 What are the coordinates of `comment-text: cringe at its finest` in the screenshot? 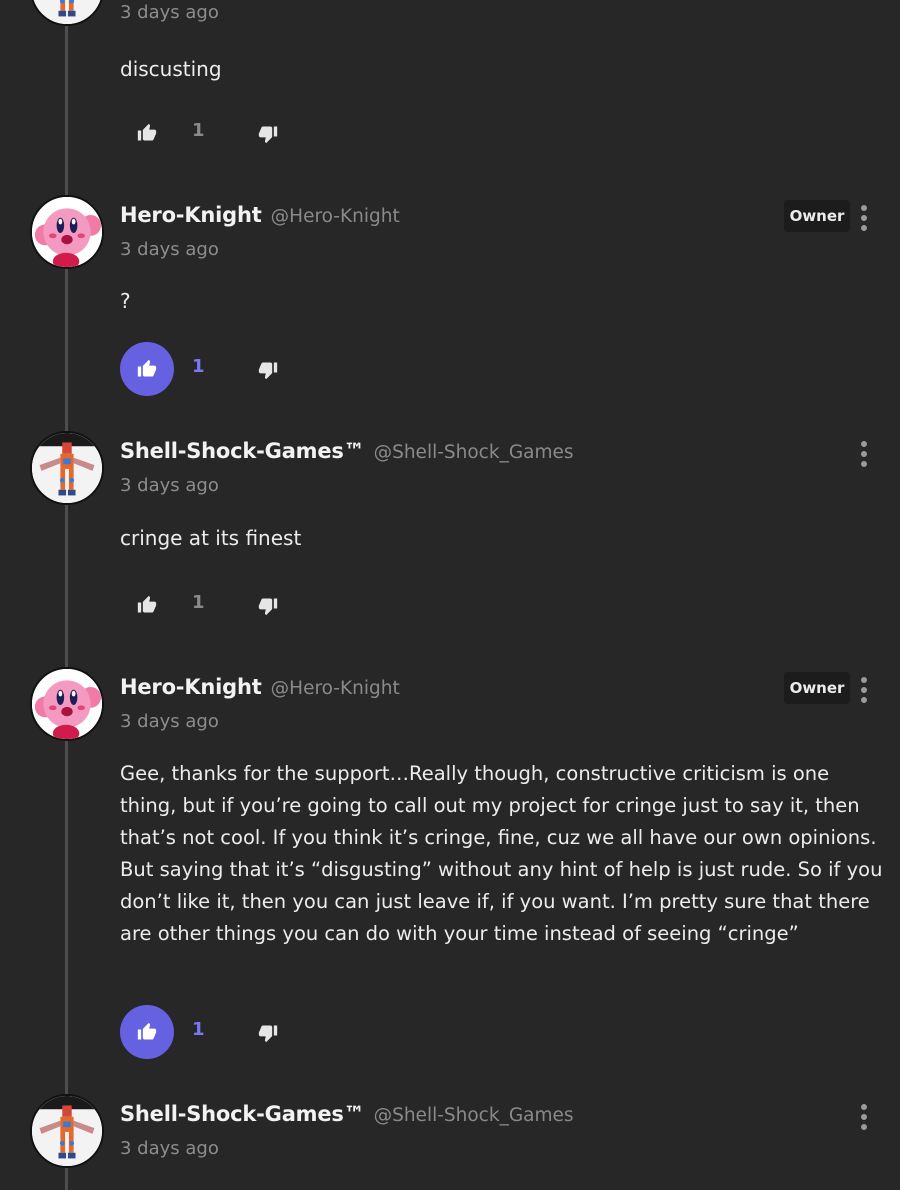 It's located at (211, 538).